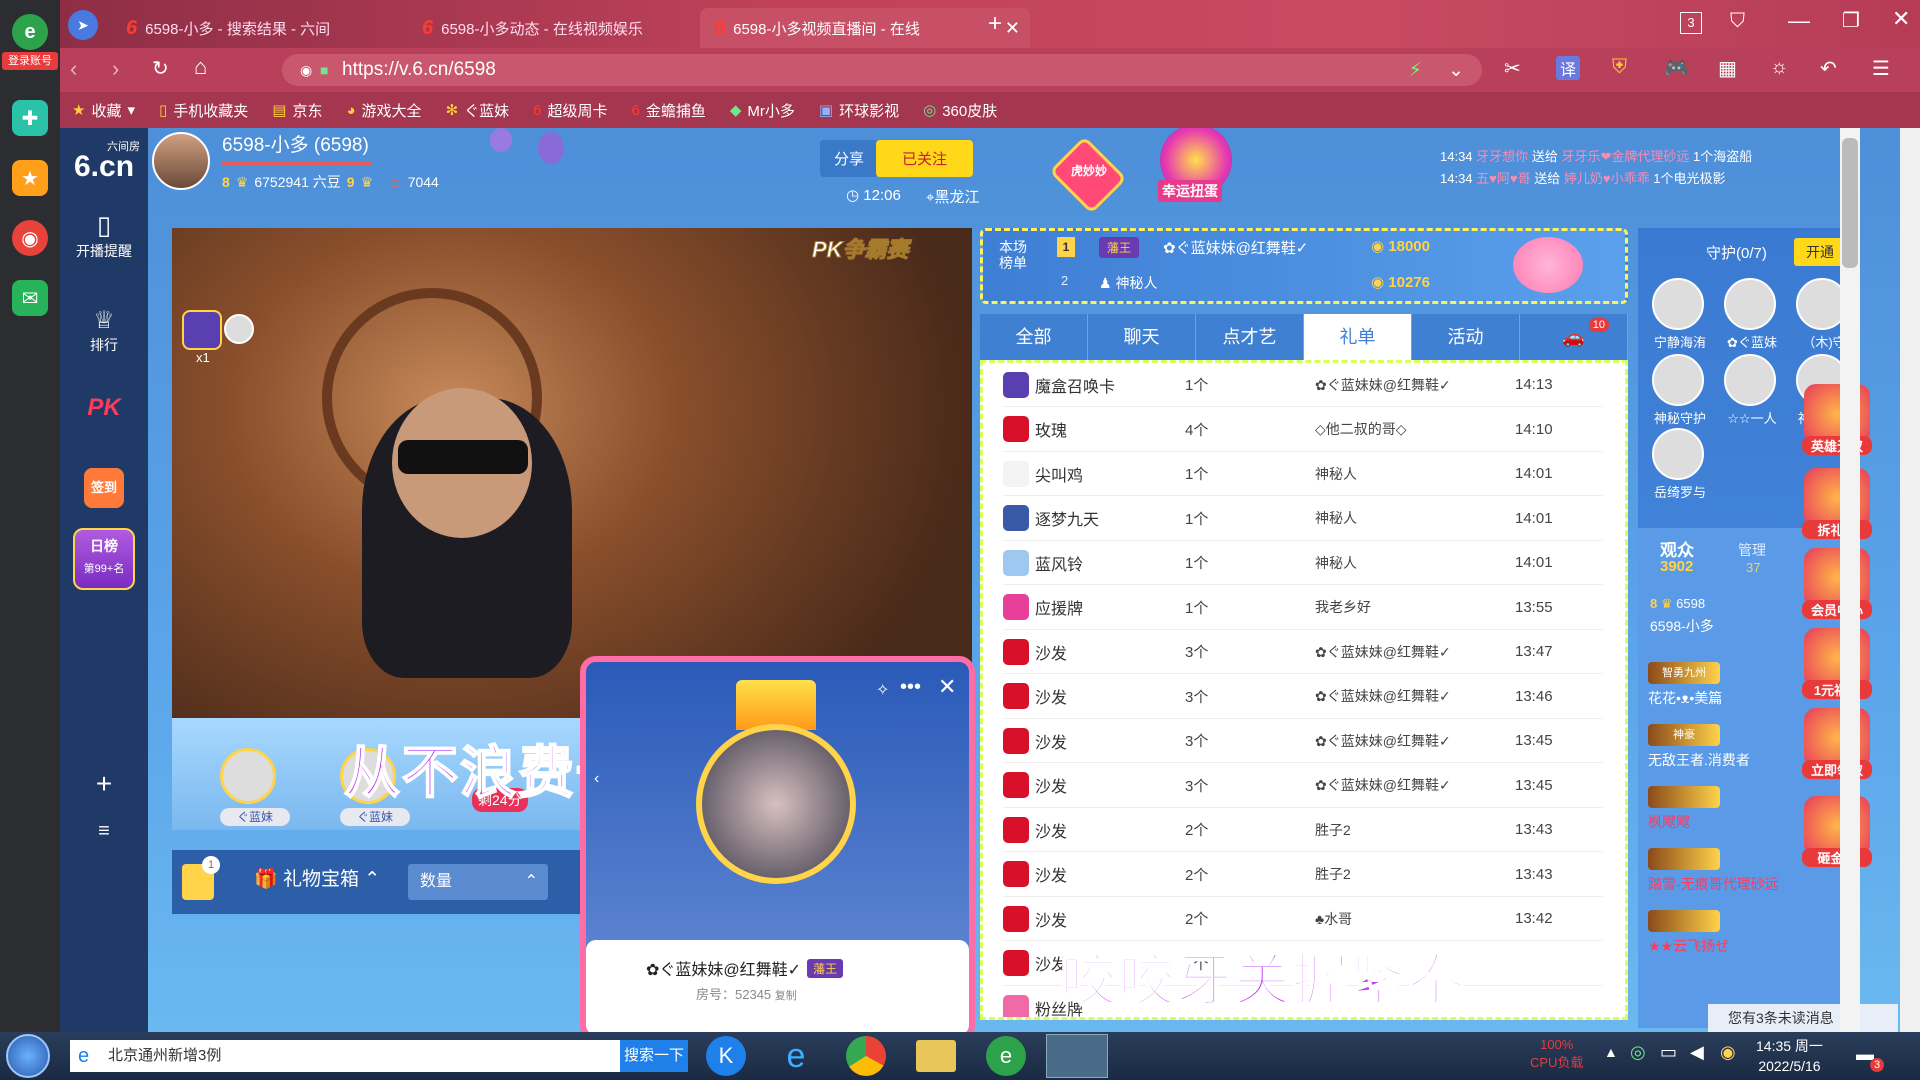  Describe the element at coordinates (861, 248) in the screenshot. I see `pk-contest-label: PK争霸赛` at that location.